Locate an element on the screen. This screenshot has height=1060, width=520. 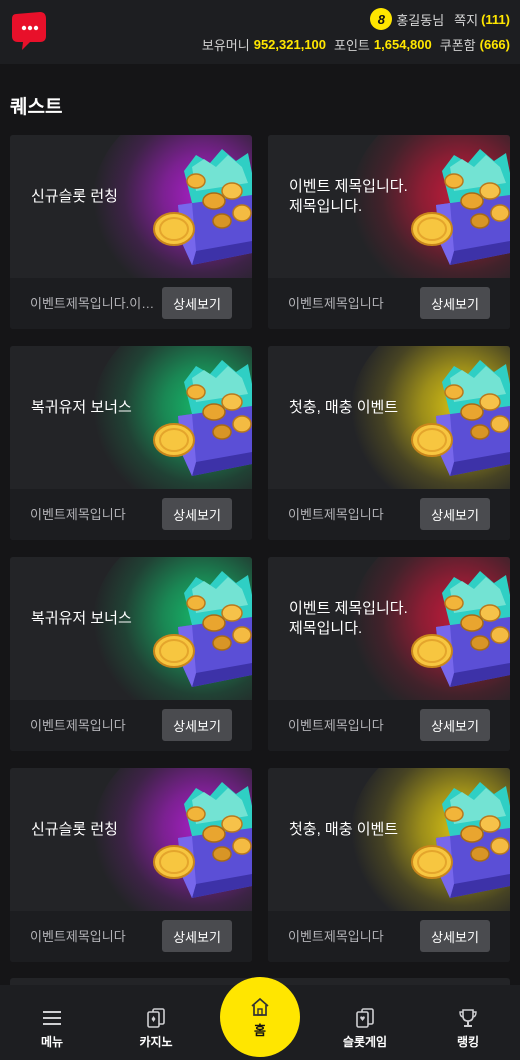
cards-icon is located at coordinates (156, 1018).